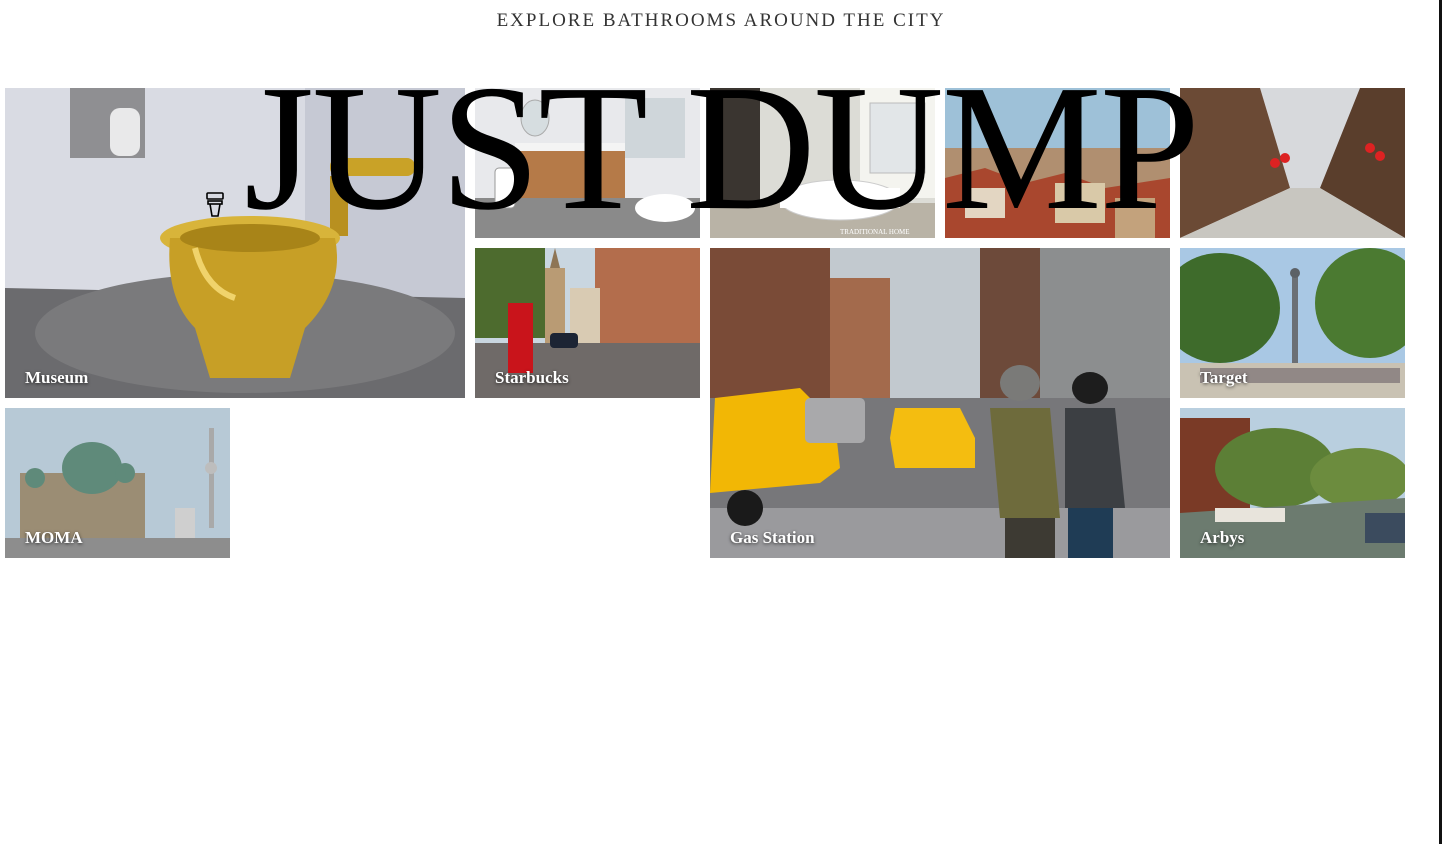 The width and height of the screenshot is (1442, 844). Describe the element at coordinates (117, 483) in the screenshot. I see `tile-moma: MOMA` at that location.